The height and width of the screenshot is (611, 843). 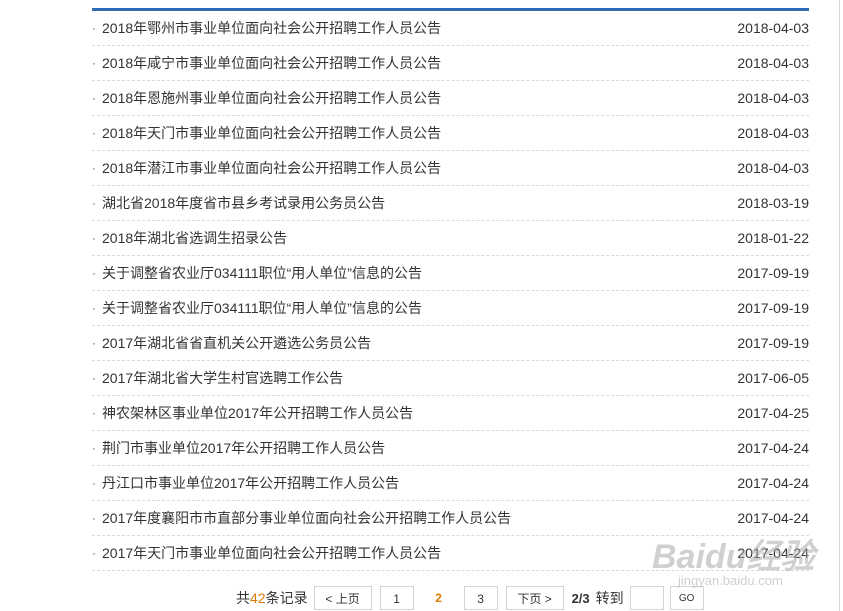 What do you see at coordinates (580, 598) in the screenshot?
I see `page-info: 2/3` at bounding box center [580, 598].